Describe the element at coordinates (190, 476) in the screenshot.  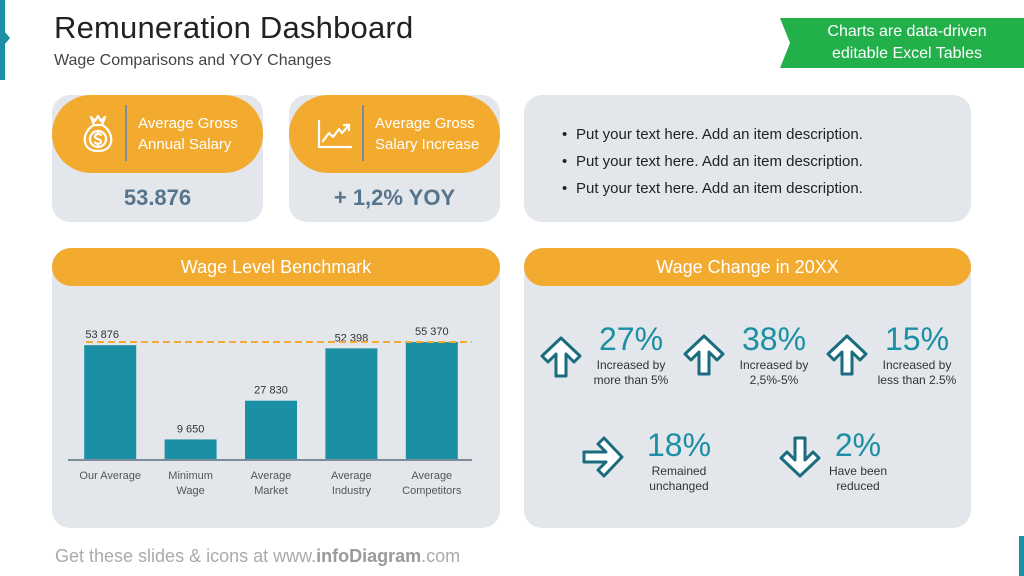
I see `category-label: Minimum` at that location.